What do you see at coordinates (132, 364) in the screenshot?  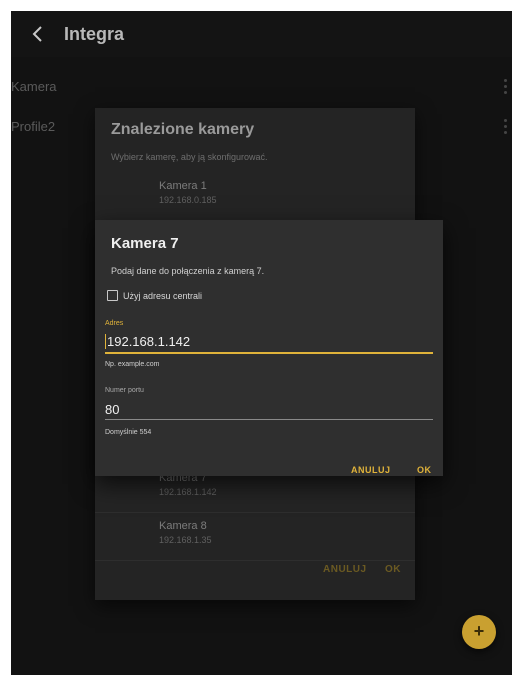 I see `address-helper-text: Np. example.com` at bounding box center [132, 364].